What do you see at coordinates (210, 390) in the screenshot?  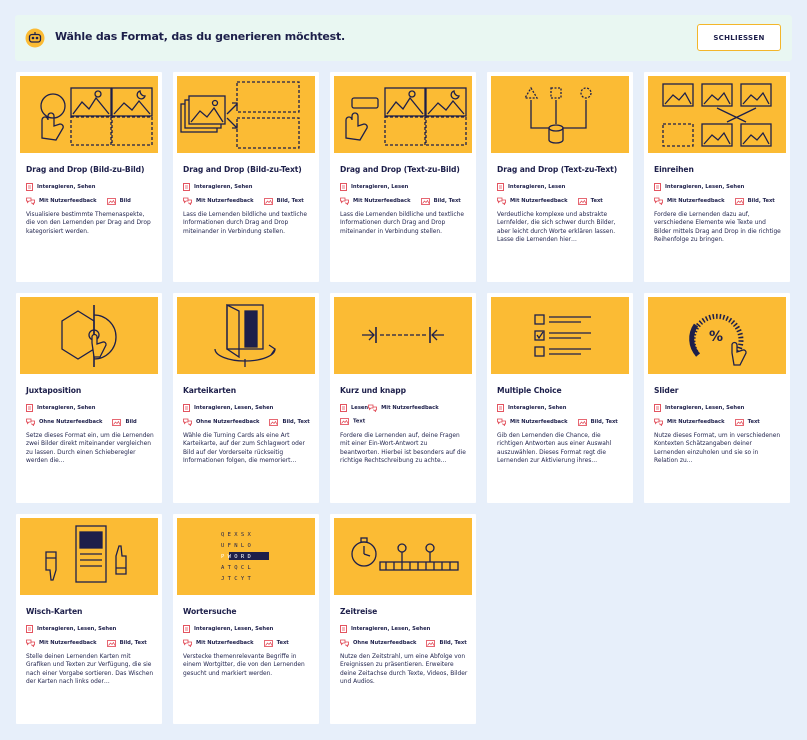 I see `card-title: Karteikarten` at bounding box center [210, 390].